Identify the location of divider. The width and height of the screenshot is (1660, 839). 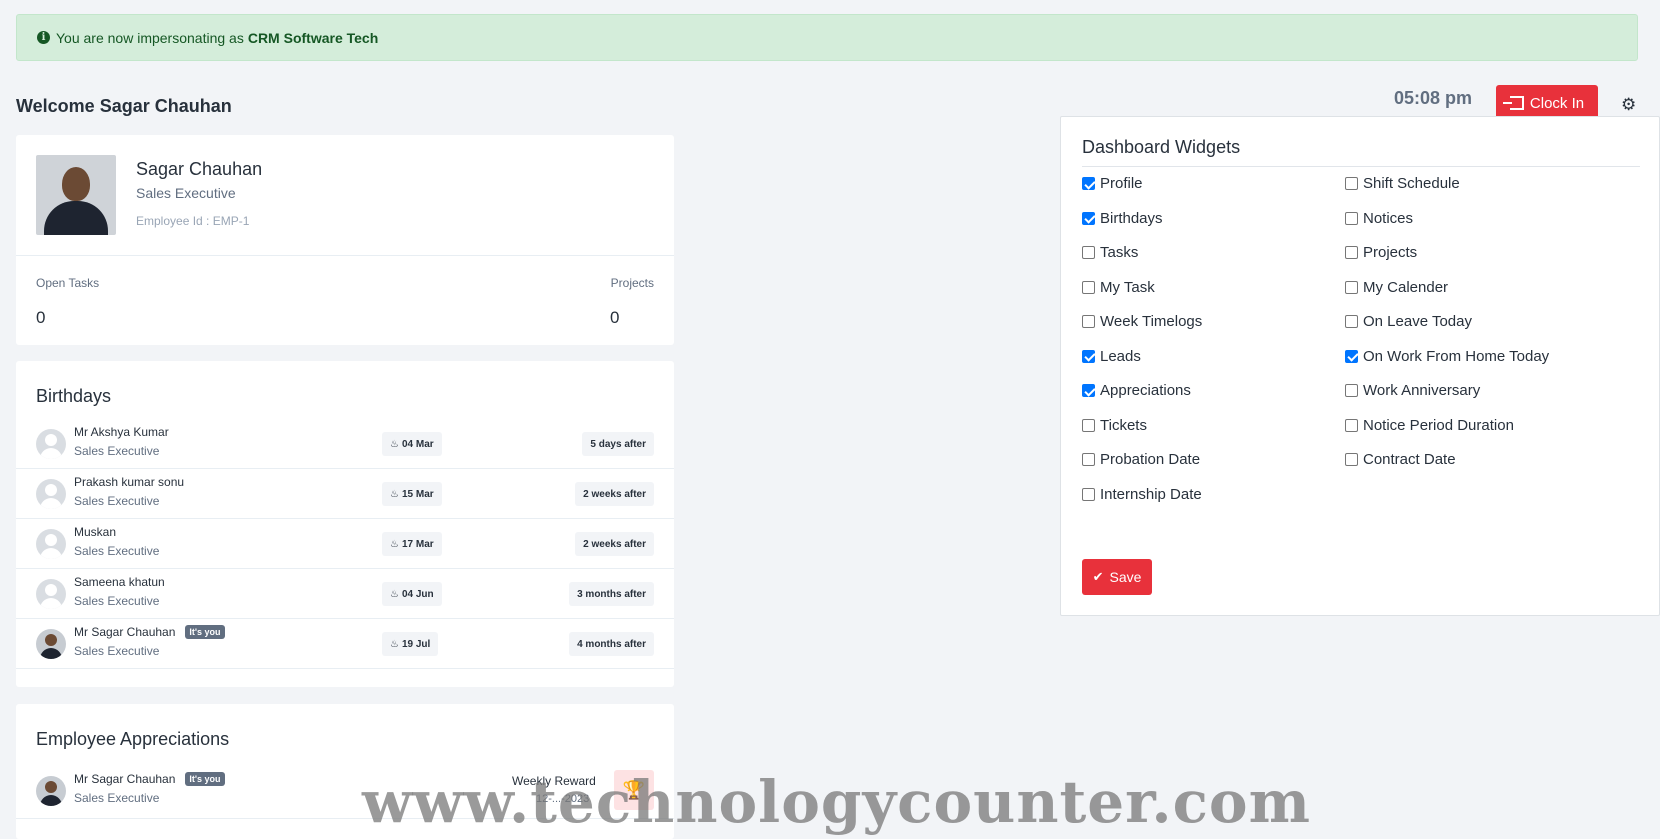
(345, 255).